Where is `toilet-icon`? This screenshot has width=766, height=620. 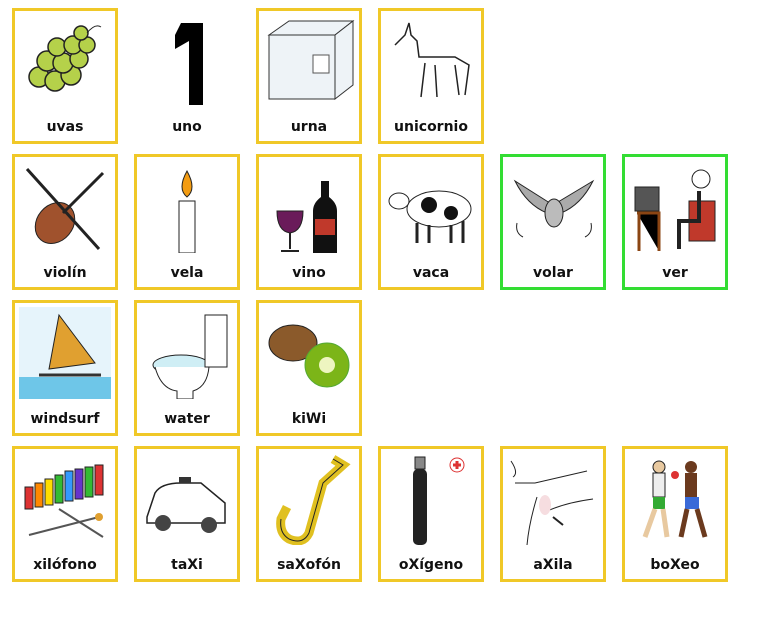 toilet-icon is located at coordinates (190, 356).